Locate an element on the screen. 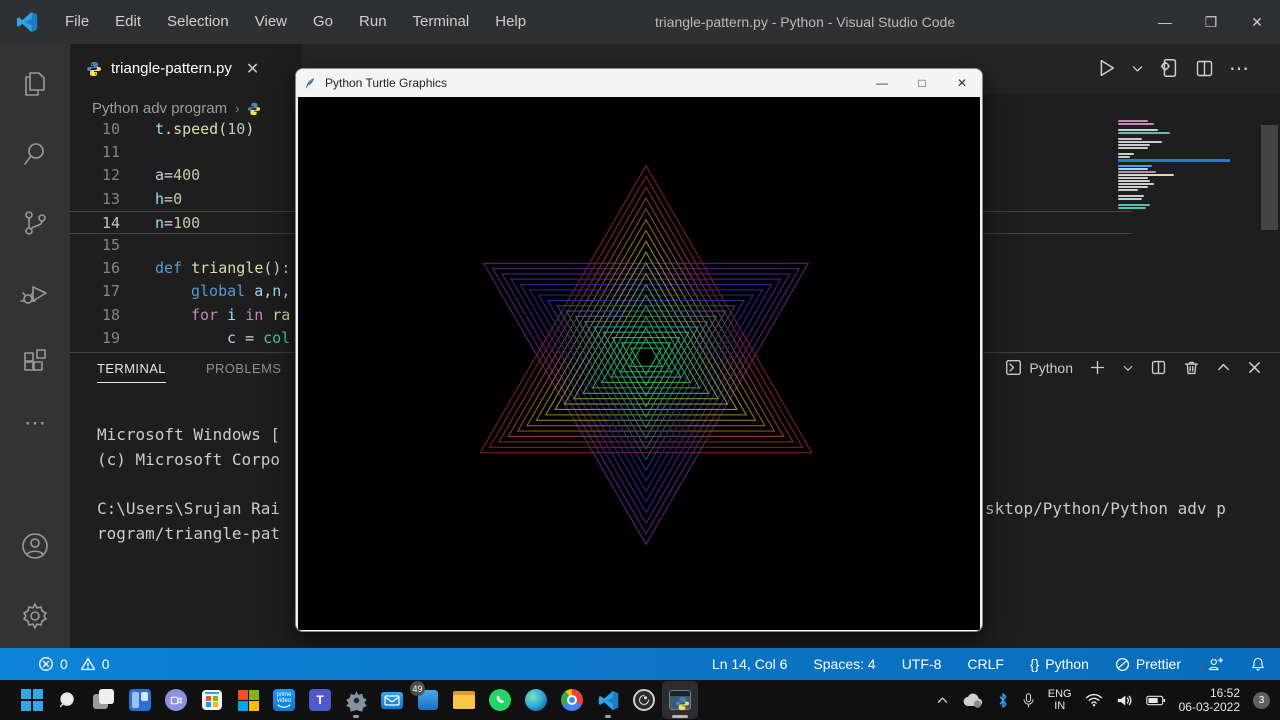 The width and height of the screenshot is (1280, 720). vscode-taskbar-icon is located at coordinates (608, 700).